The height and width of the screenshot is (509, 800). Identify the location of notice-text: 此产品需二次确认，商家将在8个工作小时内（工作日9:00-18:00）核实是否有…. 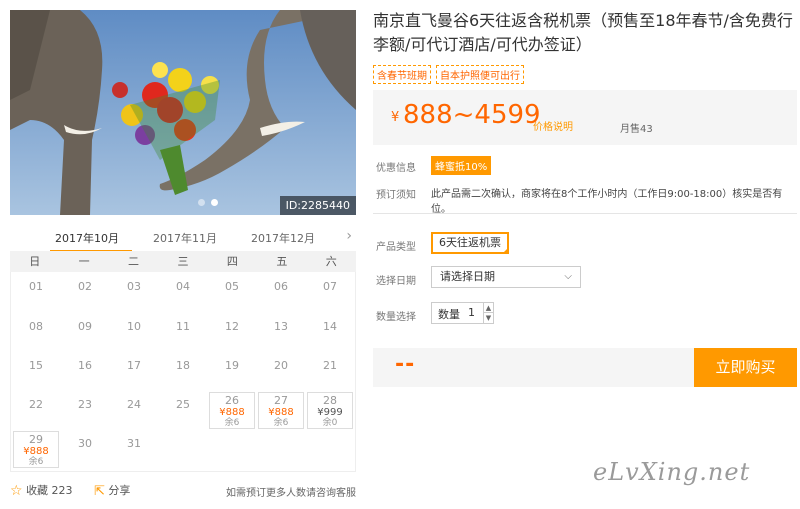
(607, 202).